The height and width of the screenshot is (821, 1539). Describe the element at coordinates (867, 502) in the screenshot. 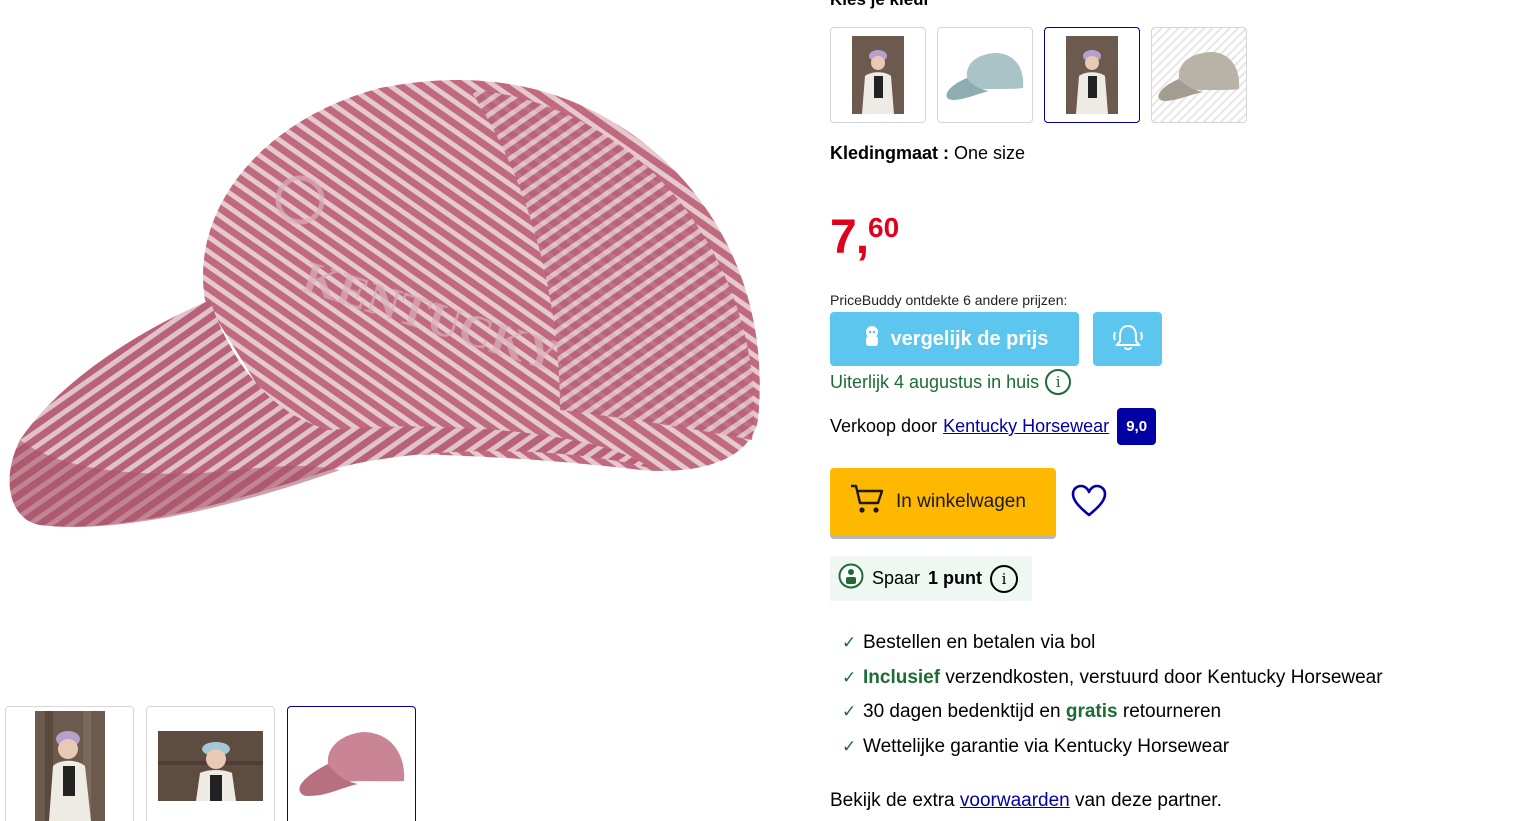

I see `shopping-cart-icon` at that location.